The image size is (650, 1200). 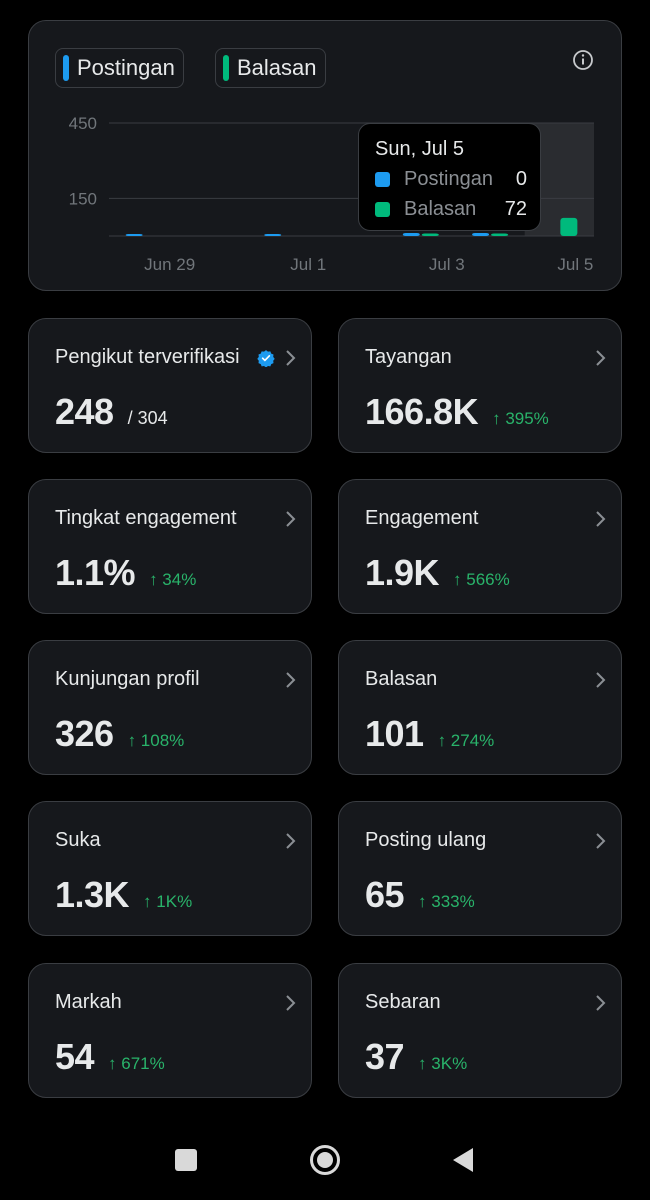 What do you see at coordinates (385, 894) in the screenshot?
I see `metric-value: 65` at bounding box center [385, 894].